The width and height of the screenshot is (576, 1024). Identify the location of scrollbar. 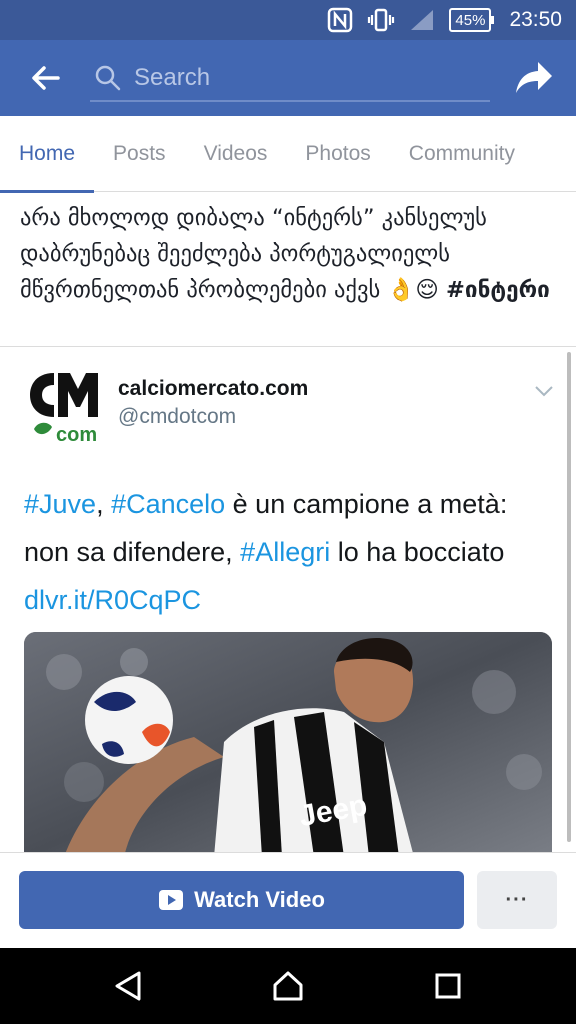
(569, 597).